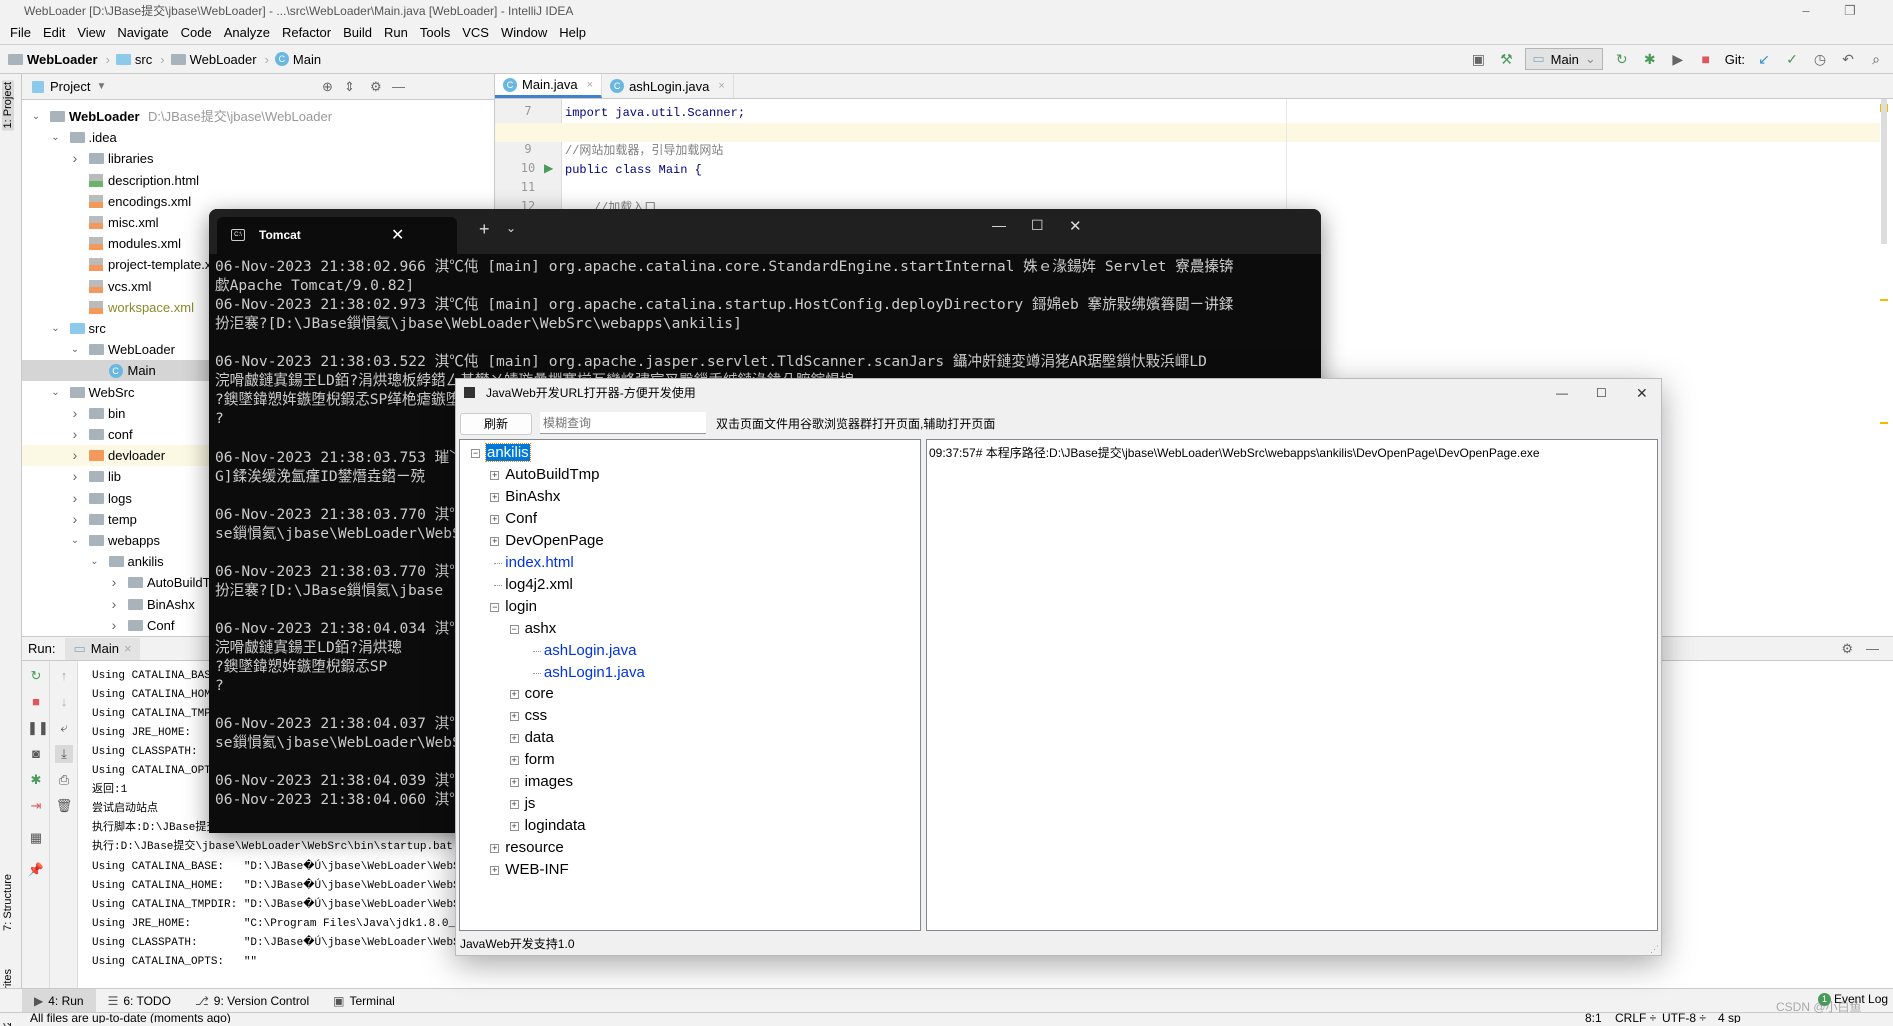 This screenshot has width=1893, height=1026. Describe the element at coordinates (59, 59) in the screenshot. I see `breadcrumb-project: WebLoader ›` at that location.